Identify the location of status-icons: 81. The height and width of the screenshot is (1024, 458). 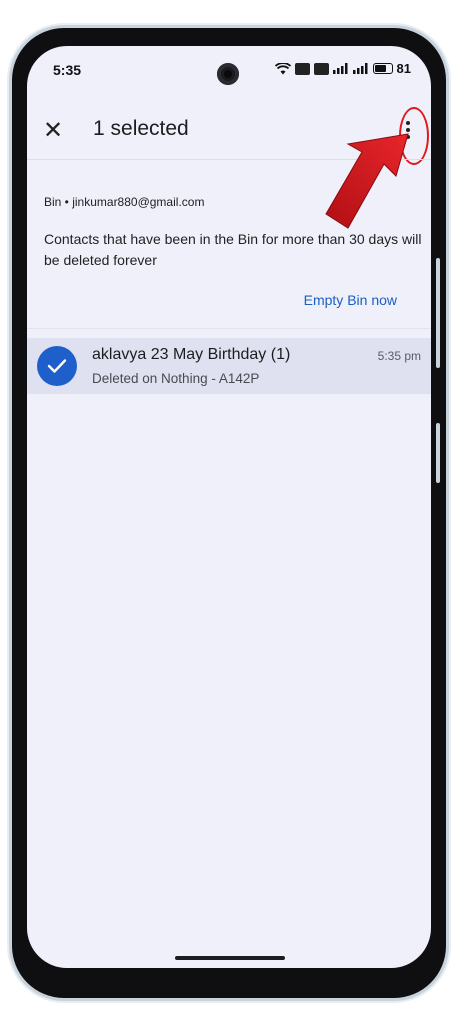
(342, 68).